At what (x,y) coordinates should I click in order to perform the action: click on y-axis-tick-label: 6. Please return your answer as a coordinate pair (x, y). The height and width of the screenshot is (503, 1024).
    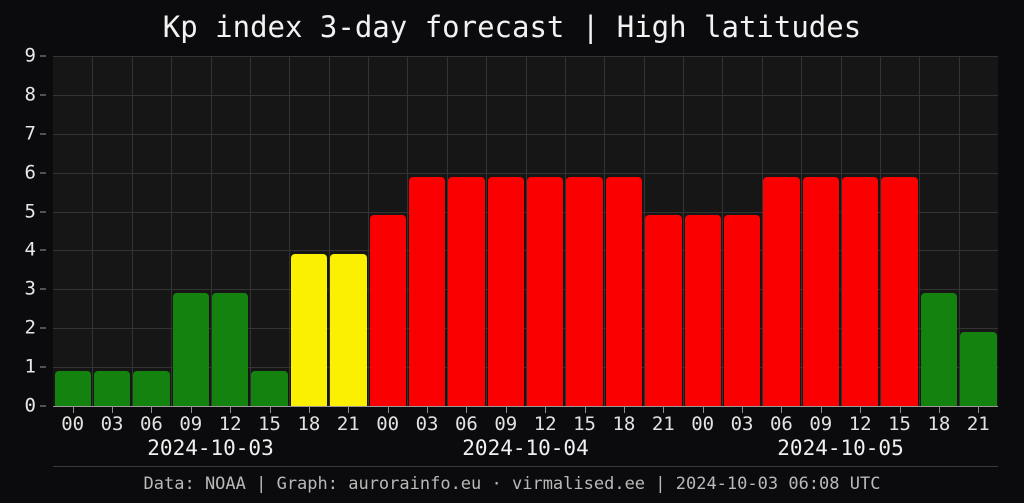
    Looking at the image, I should click on (30, 172).